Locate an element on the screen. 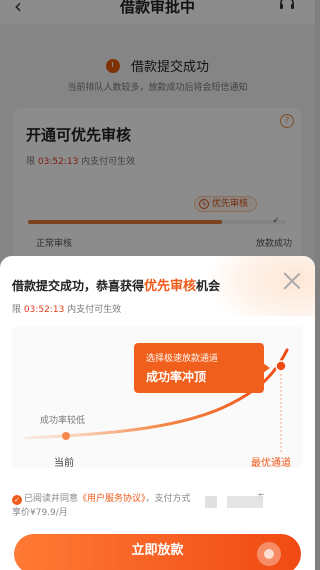 Image resolution: width=320 pixels, height=570 pixels. sheet-timer-suffix: 内支付可生效 is located at coordinates (93, 310).